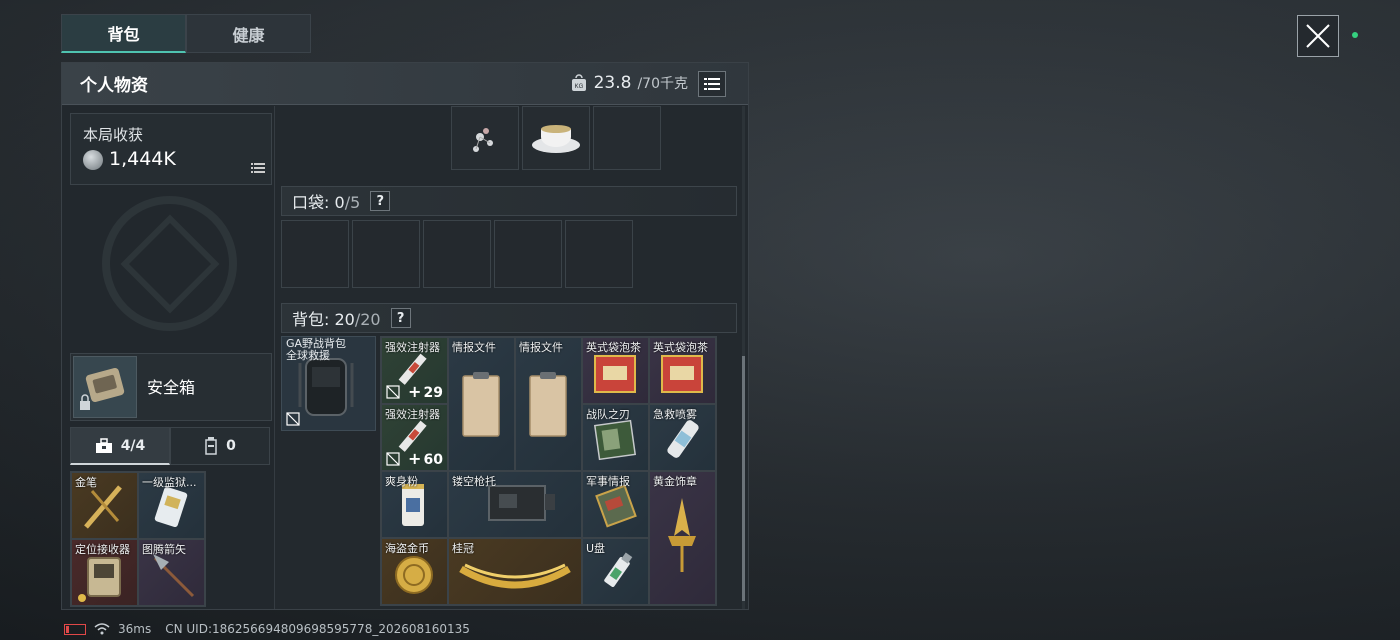 The height and width of the screenshot is (640, 1400). Describe the element at coordinates (627, 138) in the screenshot. I see `empty-slot` at that location.